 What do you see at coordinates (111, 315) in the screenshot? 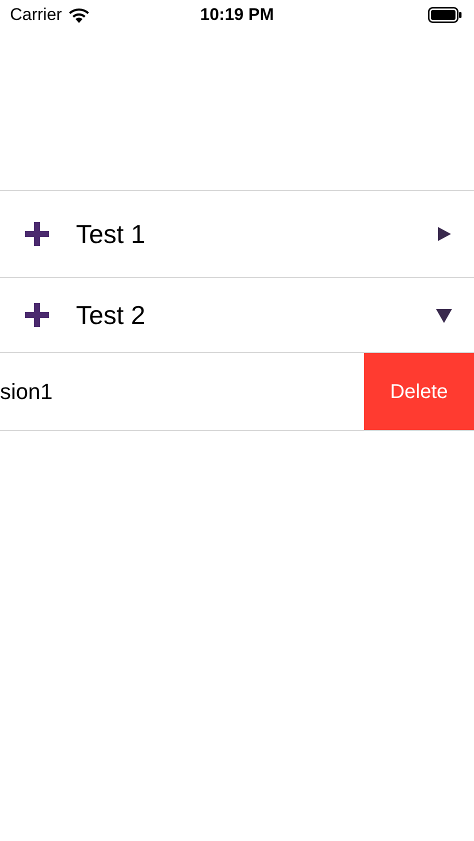
I see `group-title: Test 2` at bounding box center [111, 315].